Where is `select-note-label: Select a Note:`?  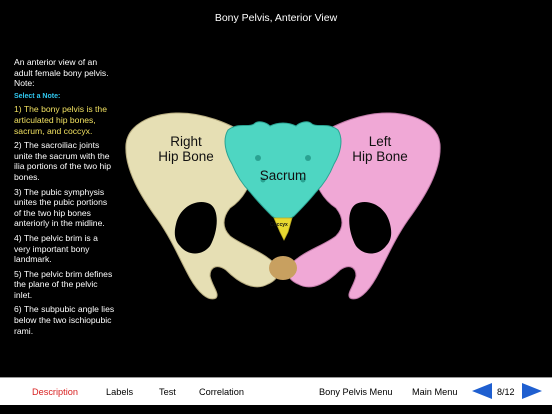
select-note-label: Select a Note: is located at coordinates (37, 96).